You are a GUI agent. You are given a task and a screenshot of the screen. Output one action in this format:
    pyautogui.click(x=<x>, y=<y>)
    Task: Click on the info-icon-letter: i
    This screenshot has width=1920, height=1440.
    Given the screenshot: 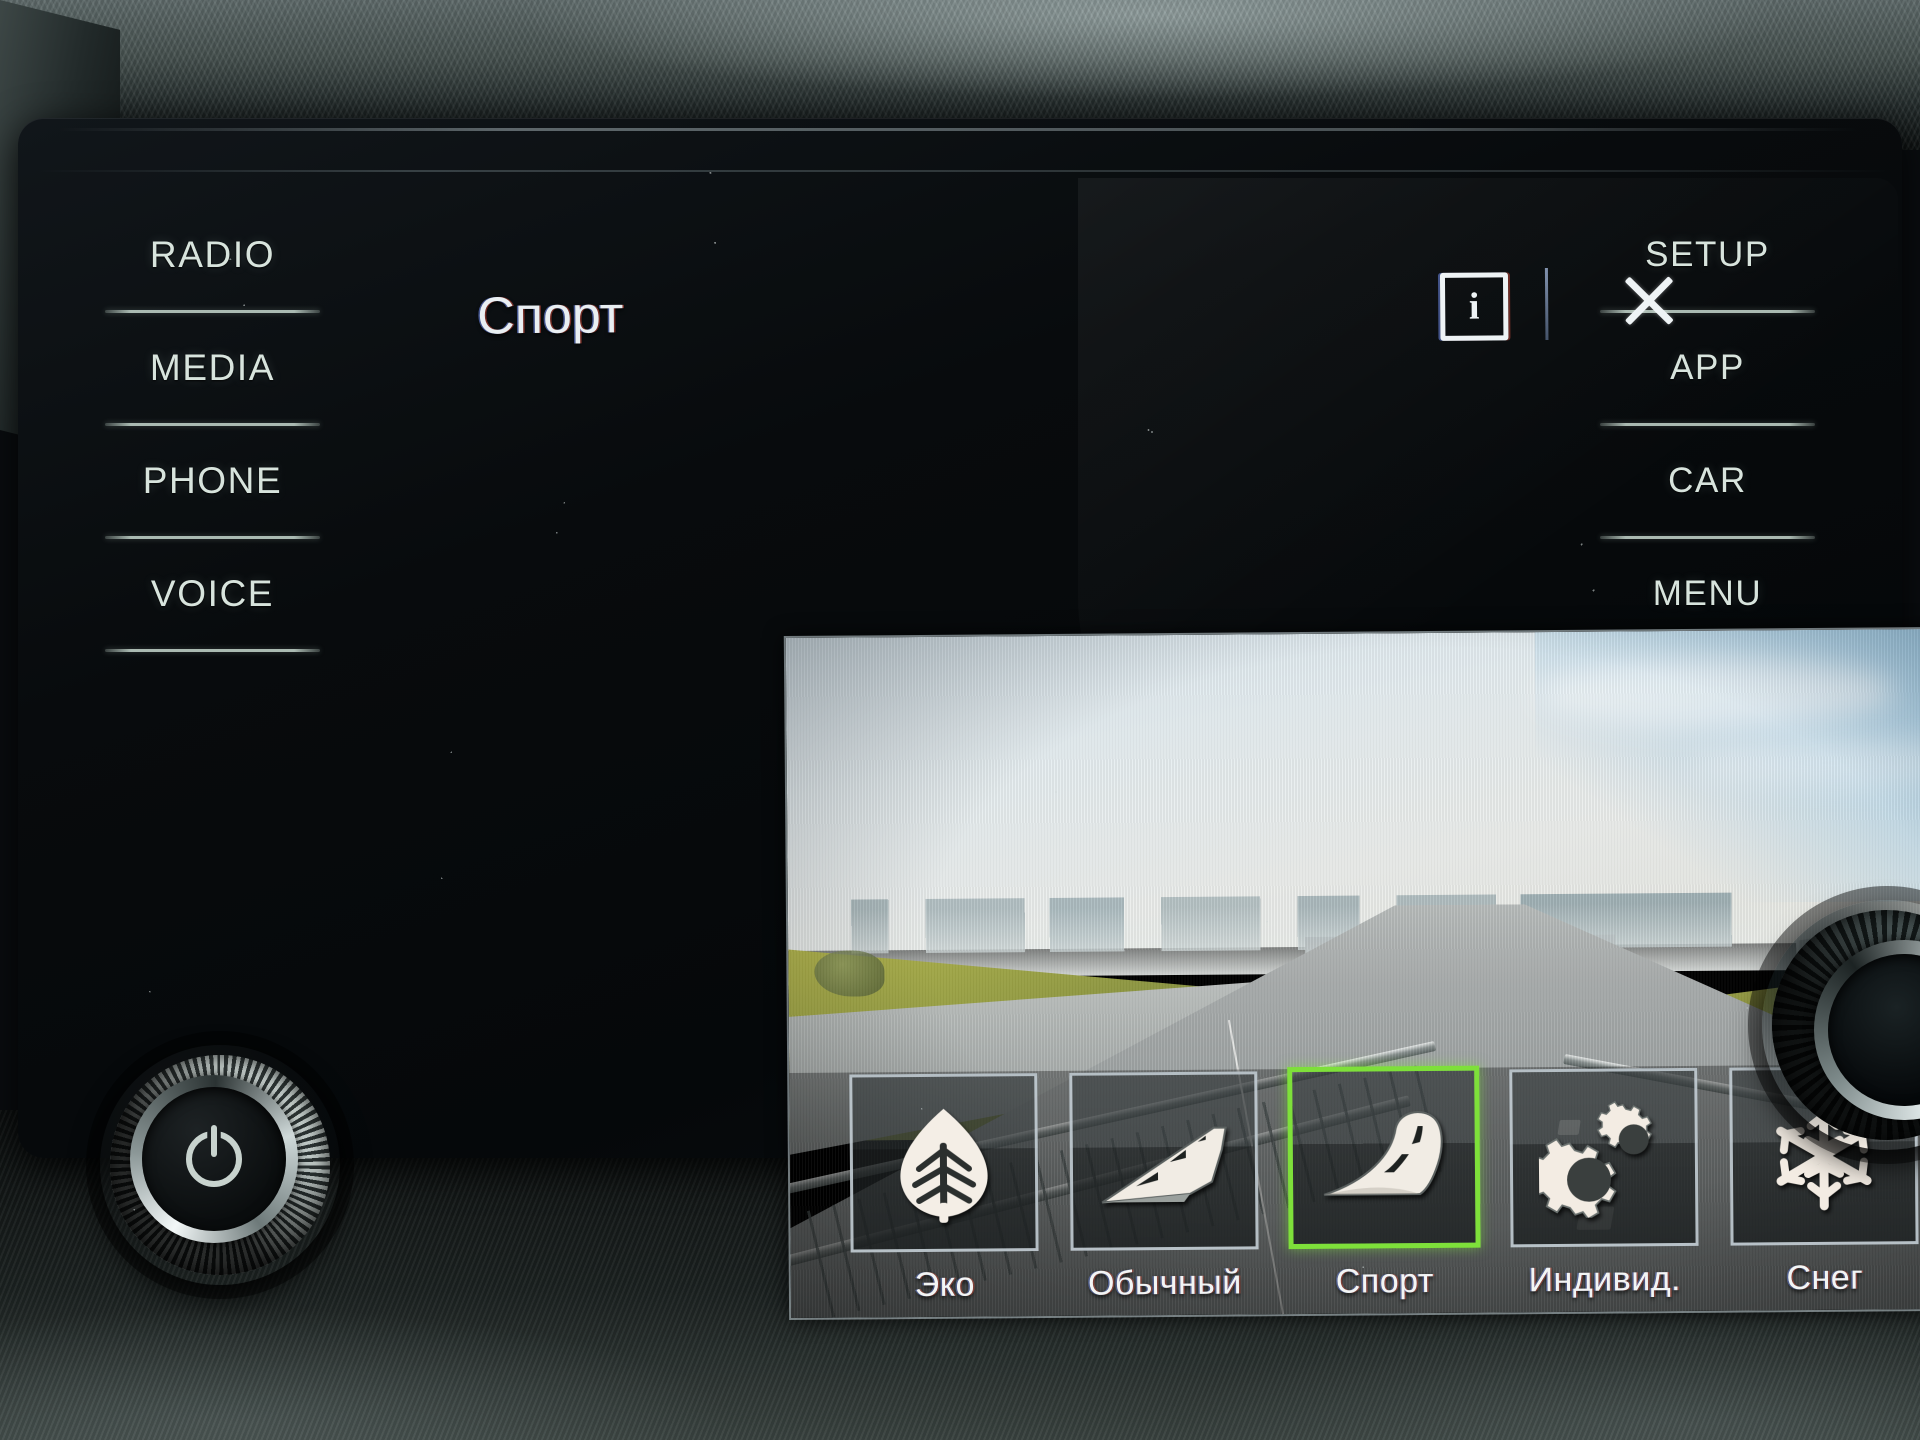 What is the action you would take?
    pyautogui.click(x=1474, y=306)
    